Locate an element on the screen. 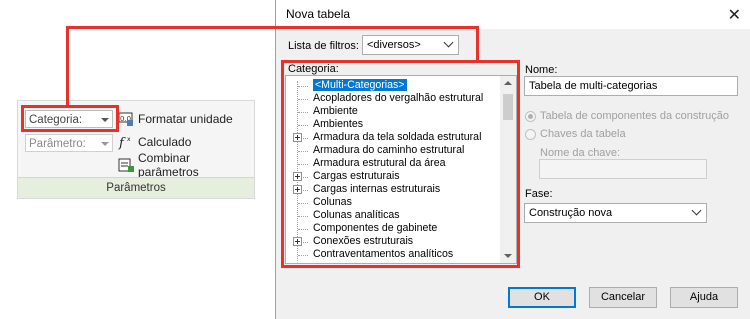 This screenshot has height=319, width=750. parameter-combo: Parâmetro: is located at coordinates (69, 143).